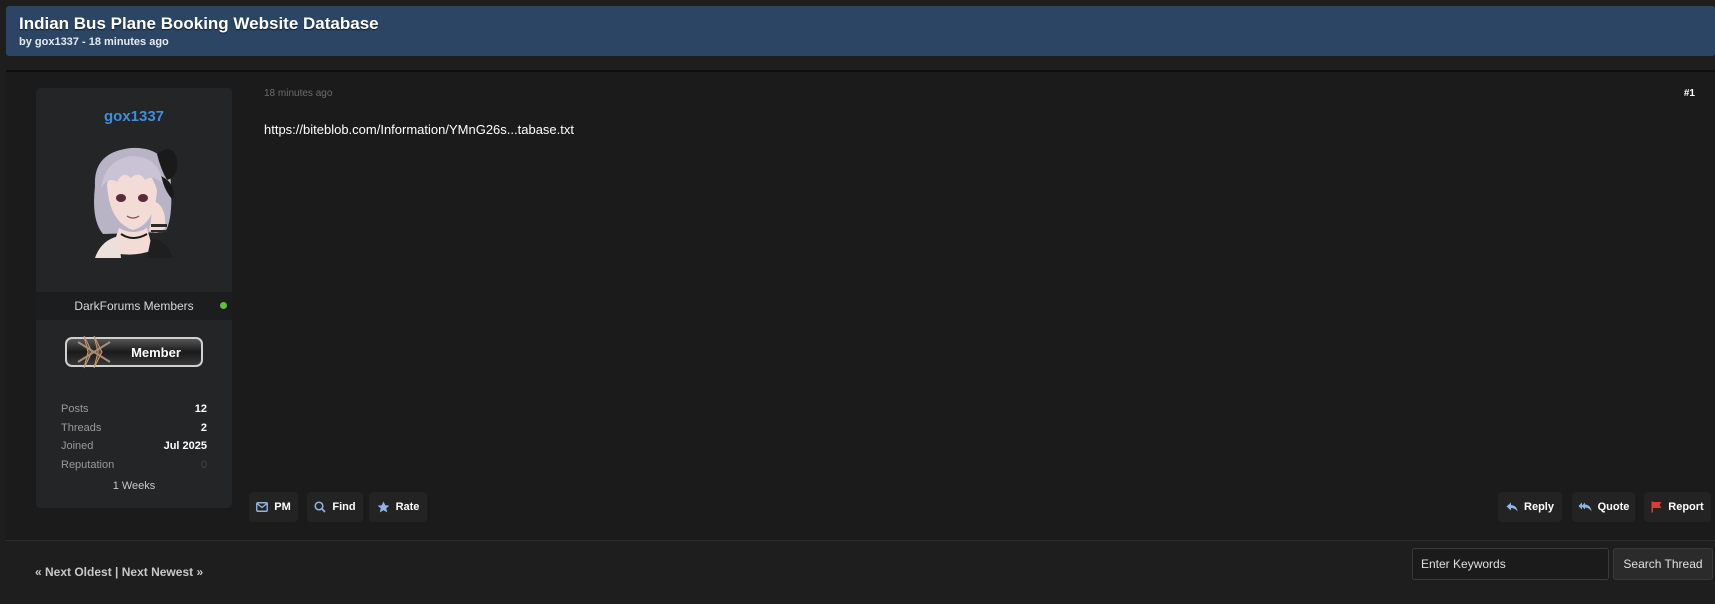 The image size is (1715, 604). I want to click on stat-label: Threads, so click(81, 427).